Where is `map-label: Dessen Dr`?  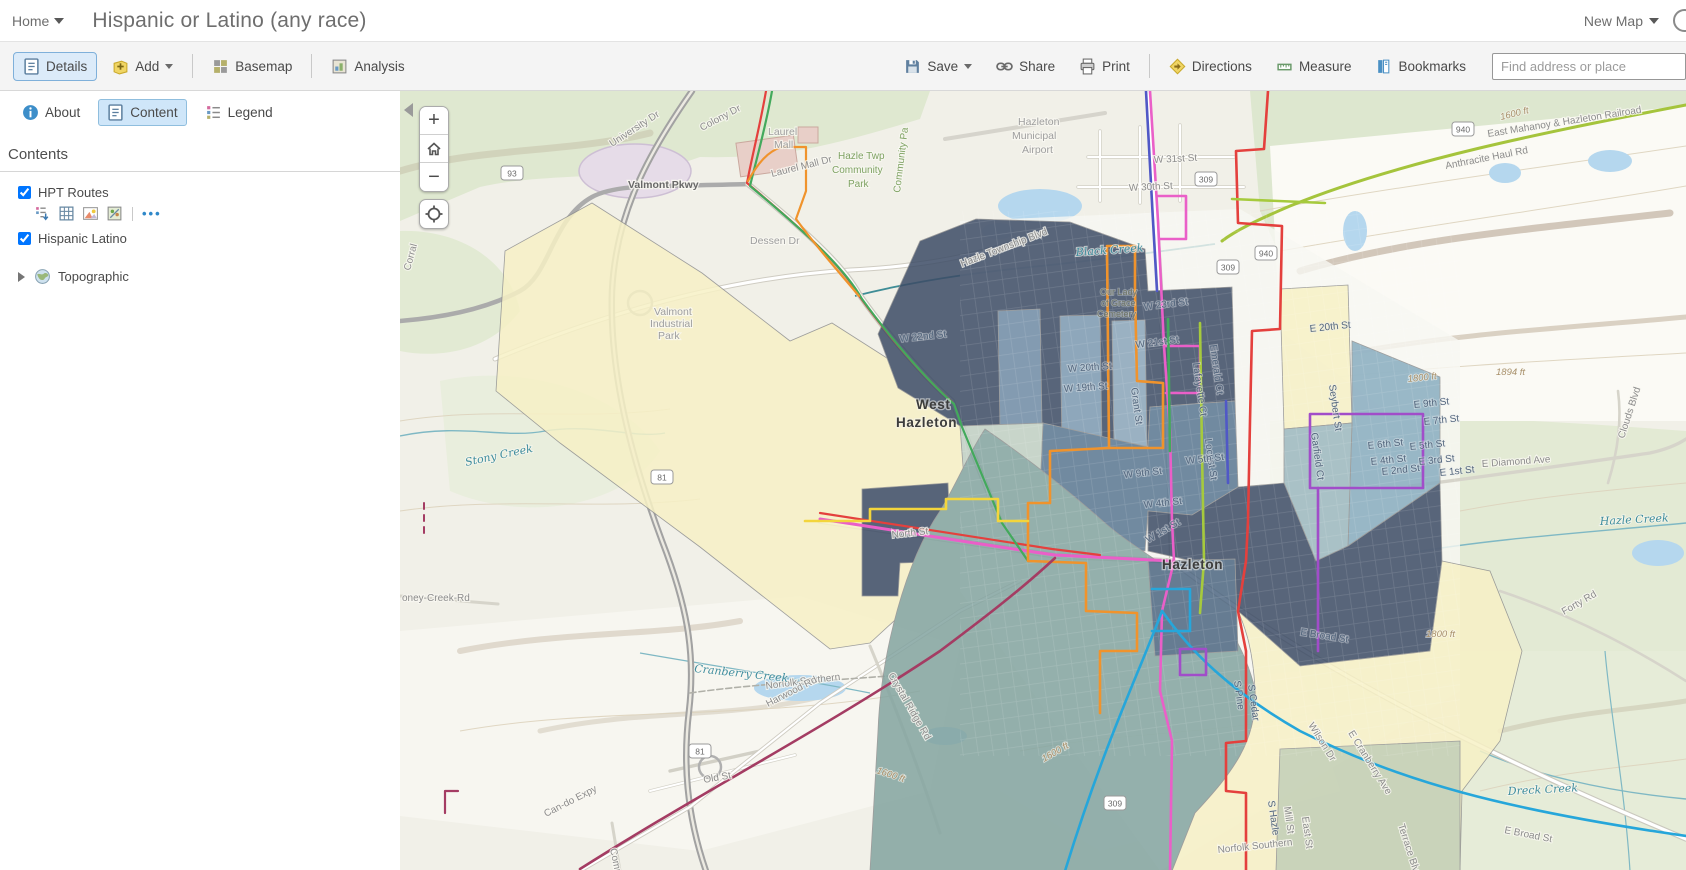 map-label: Dessen Dr is located at coordinates (775, 241).